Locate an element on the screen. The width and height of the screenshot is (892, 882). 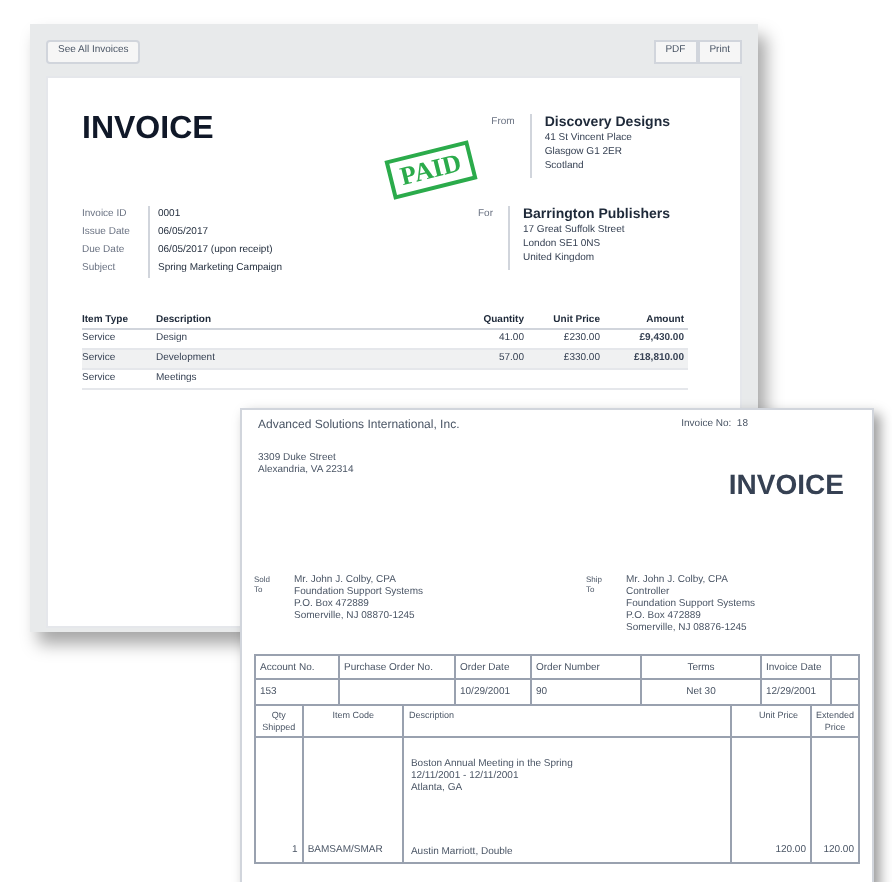
paid-stamp: PAID is located at coordinates (431, 170).